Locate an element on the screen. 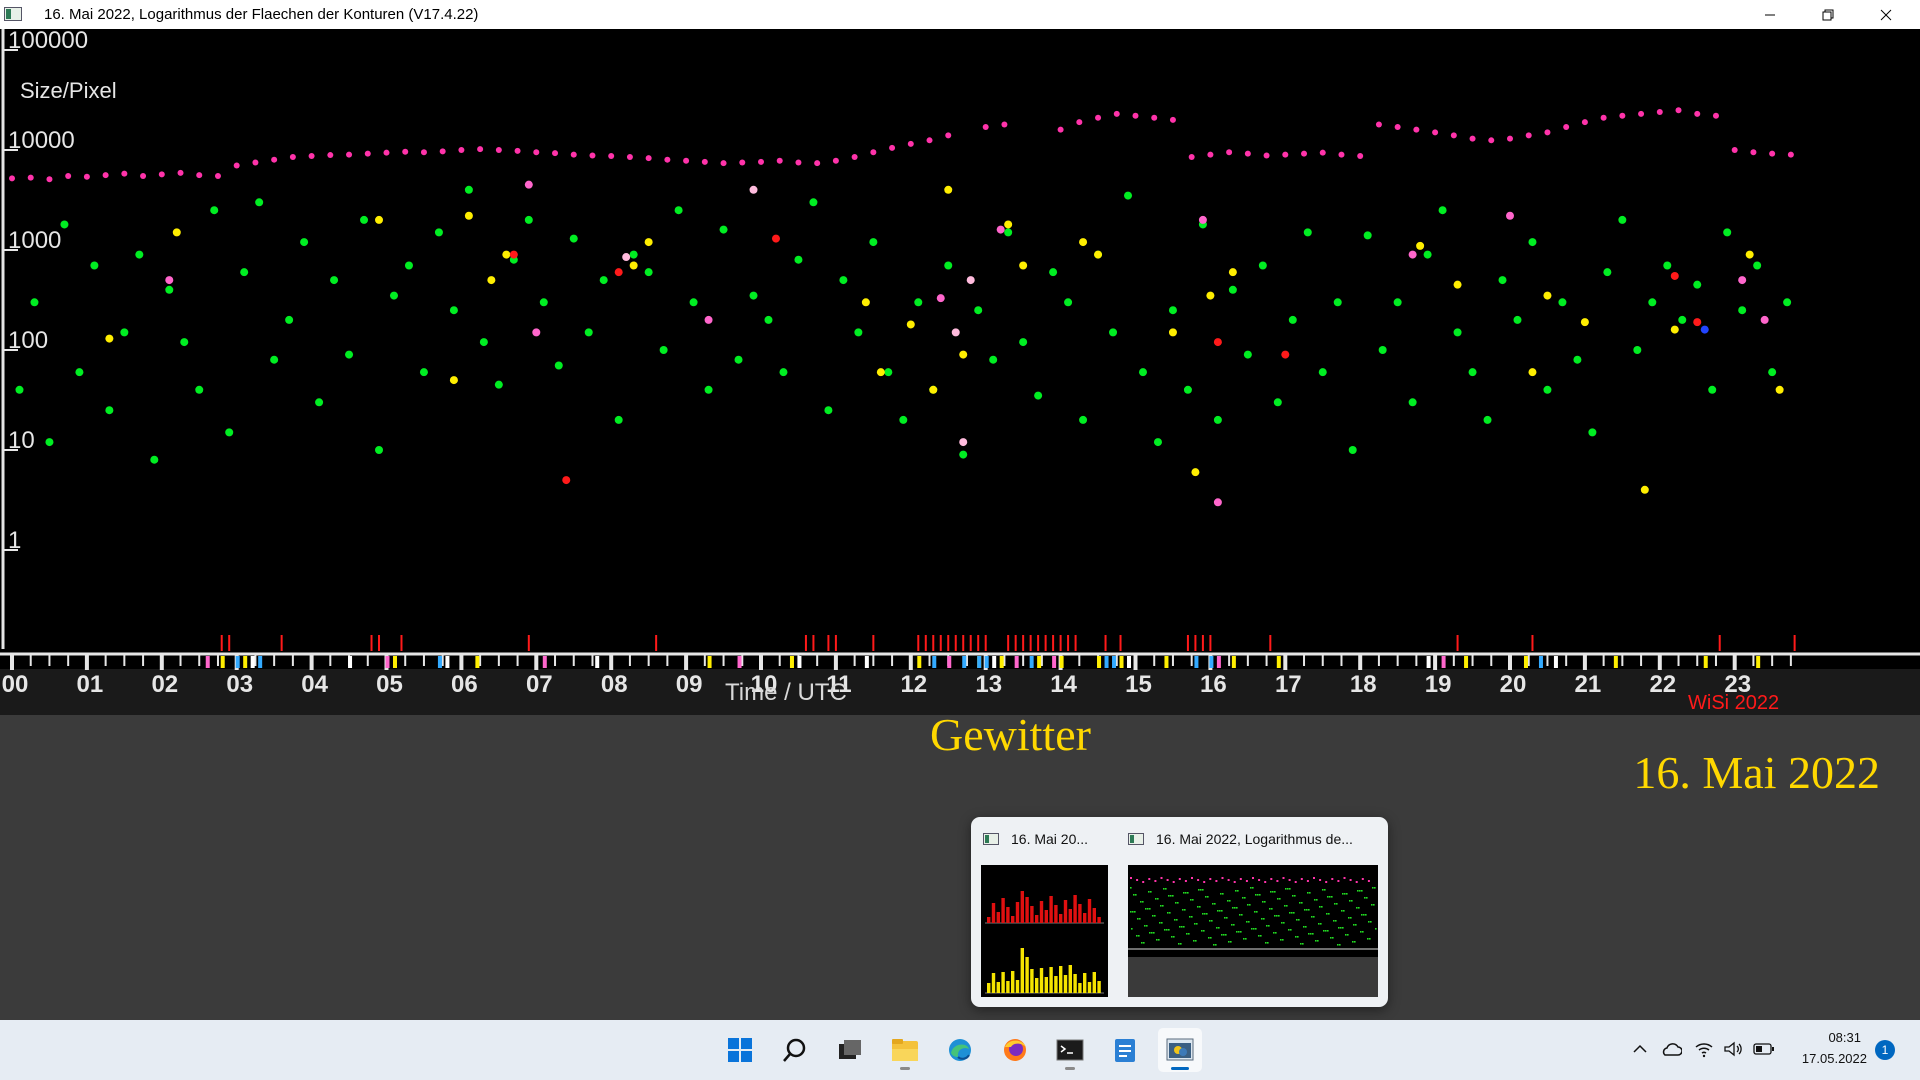 The width and height of the screenshot is (1920, 1080). minimize-button is located at coordinates (1770, 14).